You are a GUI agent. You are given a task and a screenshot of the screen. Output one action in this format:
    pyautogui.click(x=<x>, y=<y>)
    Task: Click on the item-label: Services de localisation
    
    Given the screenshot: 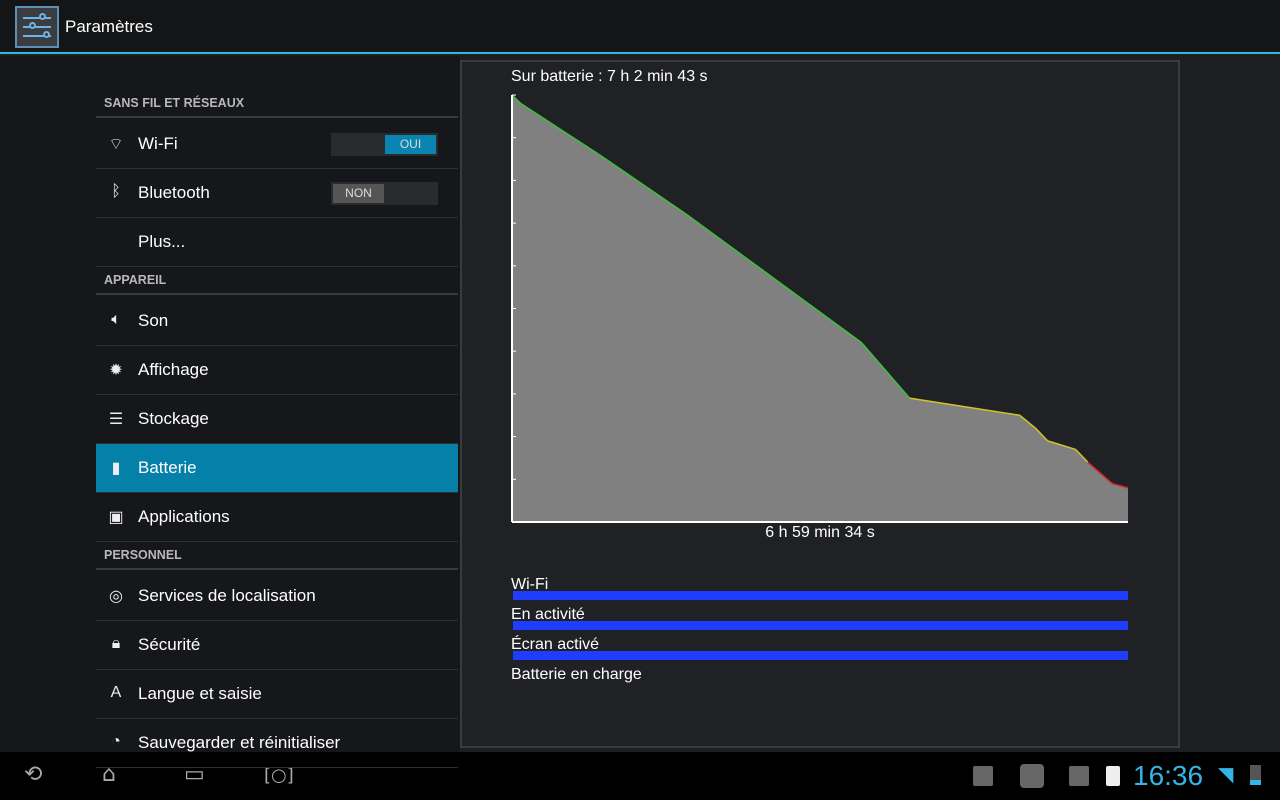 What is the action you would take?
    pyautogui.click(x=227, y=595)
    